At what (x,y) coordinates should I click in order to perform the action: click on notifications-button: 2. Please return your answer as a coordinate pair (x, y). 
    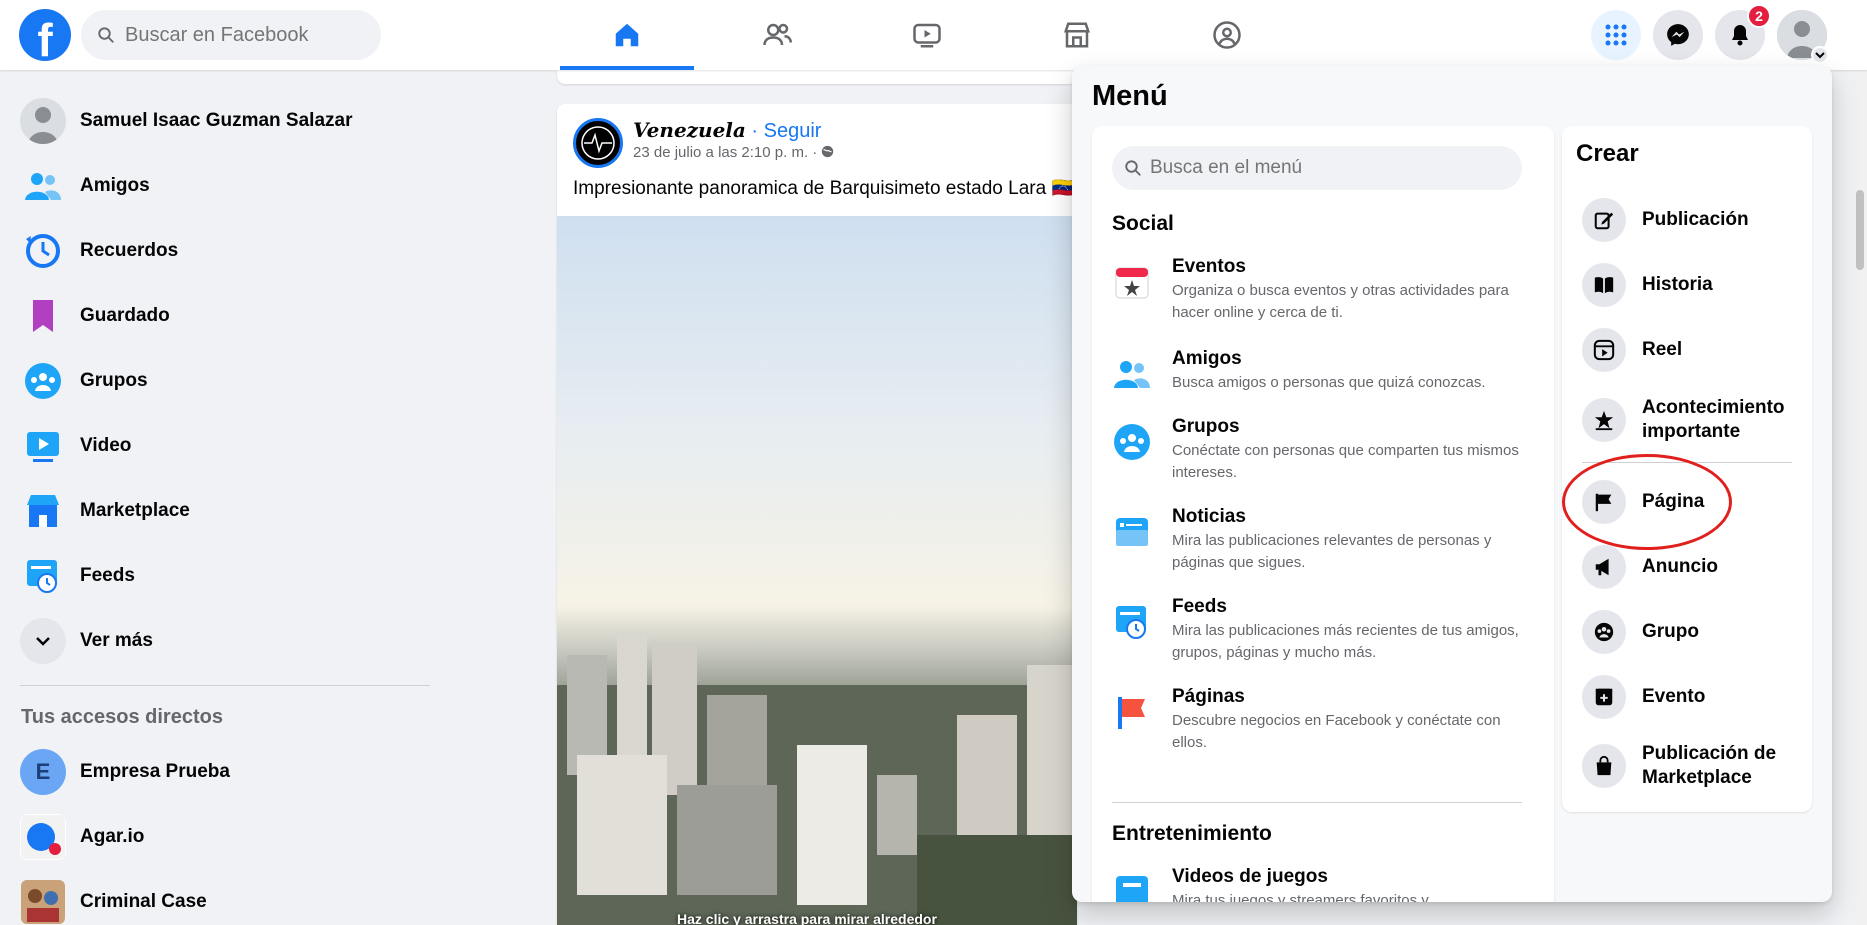
    Looking at the image, I should click on (1743, 32).